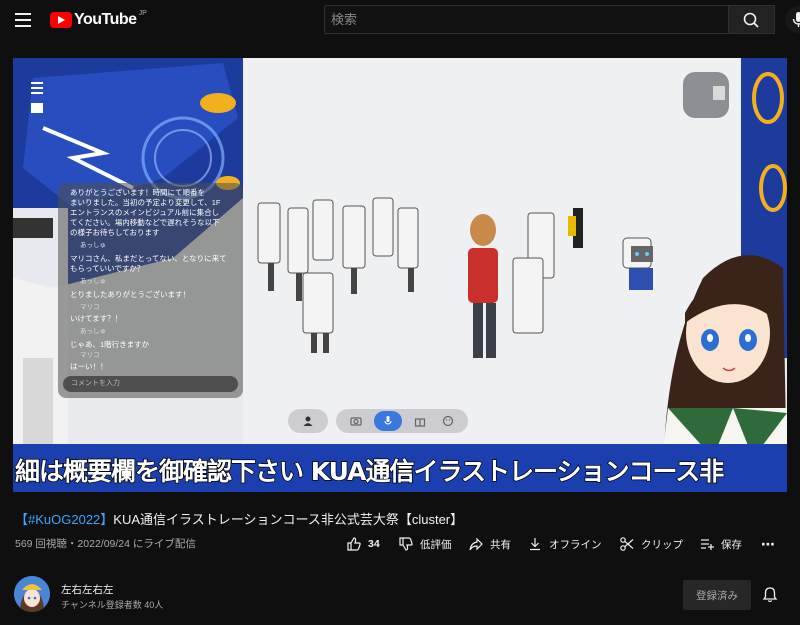  I want to click on masthead: YouTube JP, so click(400, 20).